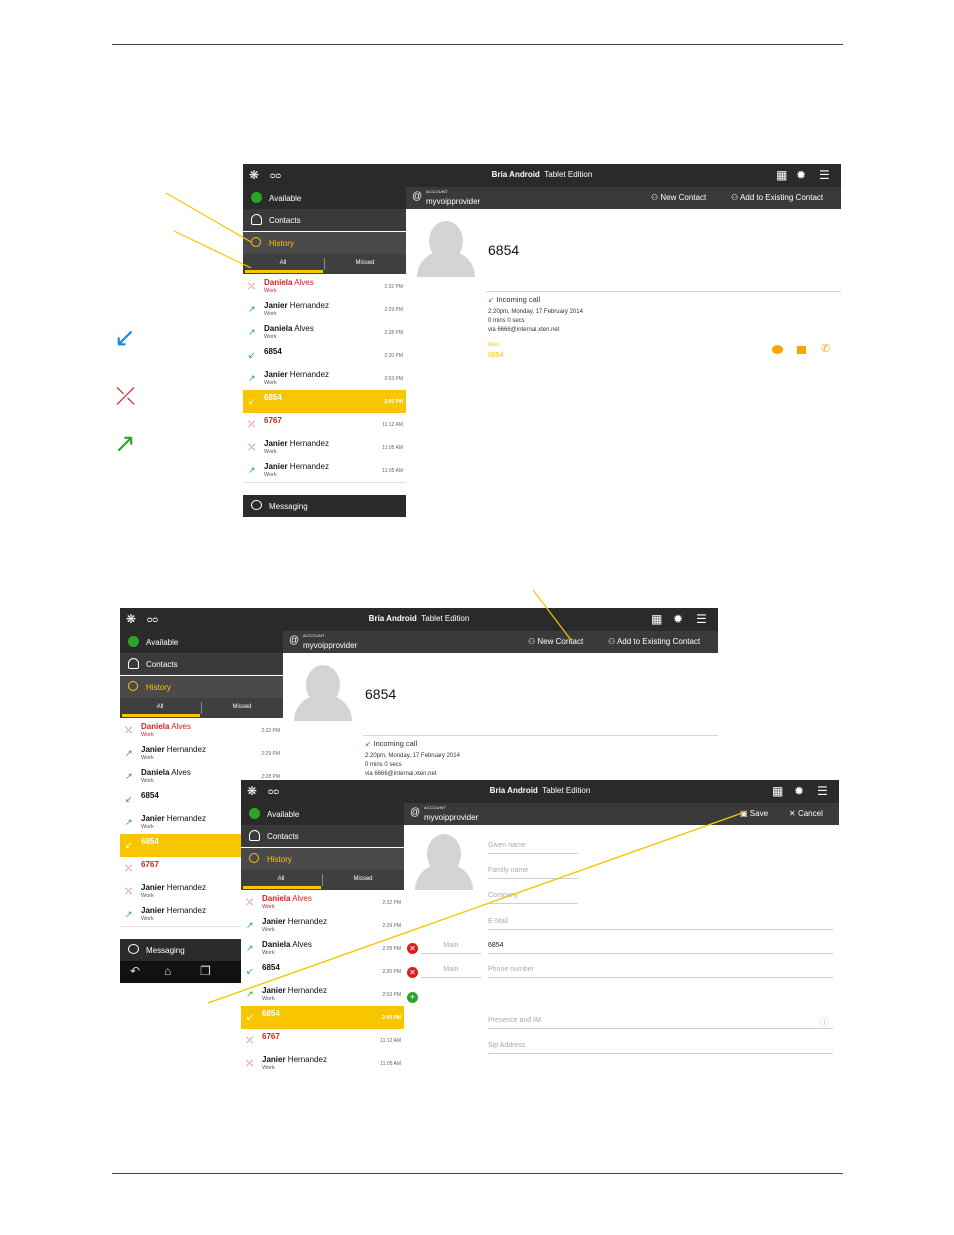 This screenshot has height=1235, width=954. Describe the element at coordinates (208, 217) in the screenshot. I see `callout-line-history` at that location.